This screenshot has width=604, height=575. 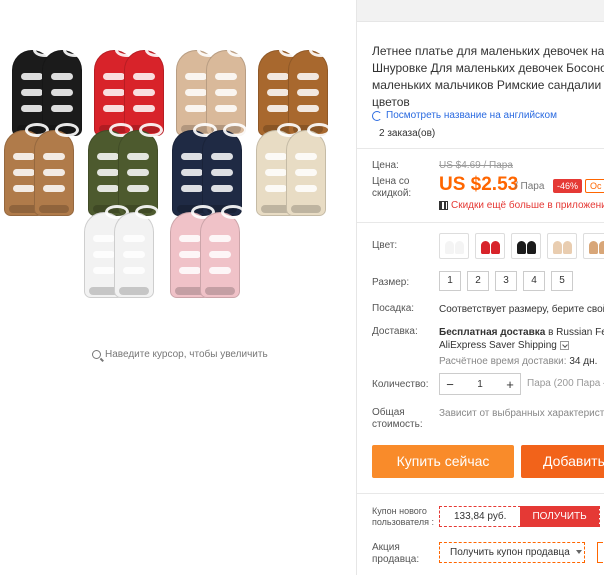 What do you see at coordinates (562, 461) in the screenshot?
I see `add-to-cart-button: Добавить` at bounding box center [562, 461].